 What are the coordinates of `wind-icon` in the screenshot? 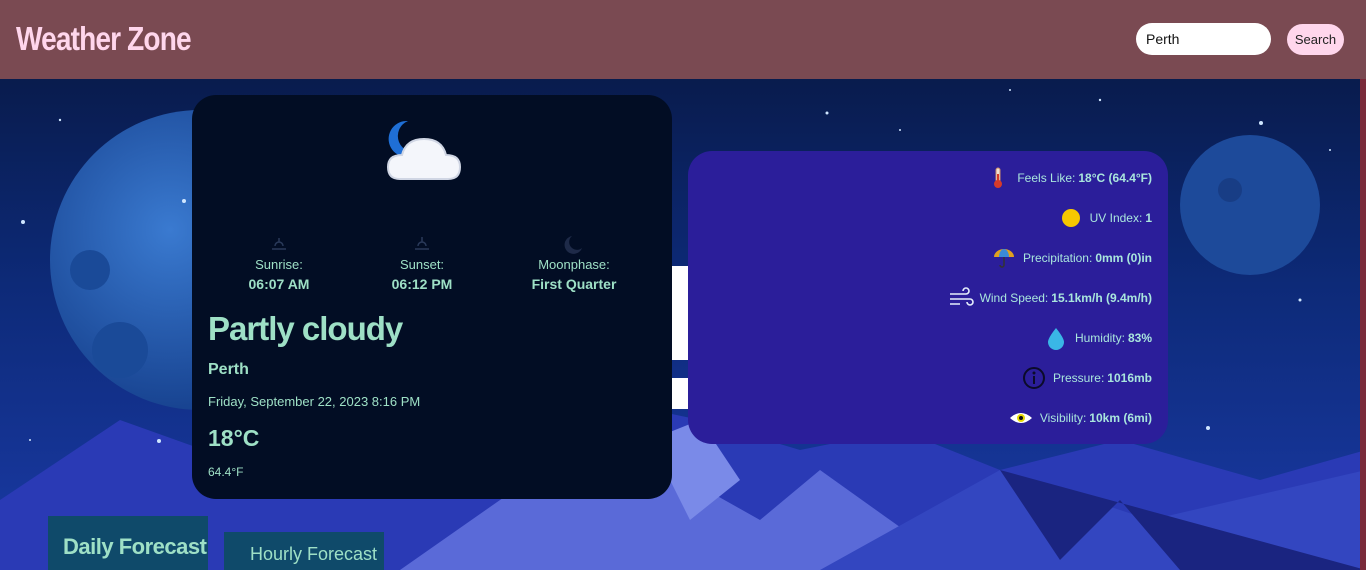 It's located at (961, 296).